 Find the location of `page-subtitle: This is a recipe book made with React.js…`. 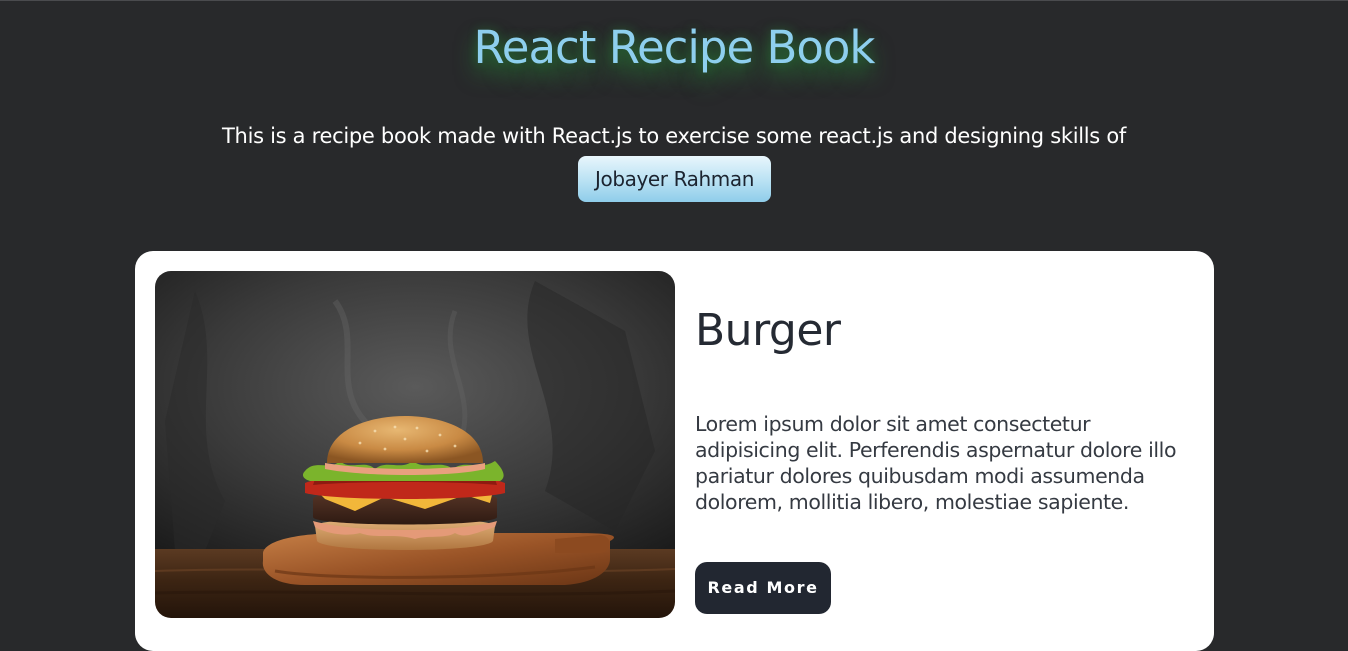

page-subtitle: This is a recipe book made with React.js… is located at coordinates (674, 136).